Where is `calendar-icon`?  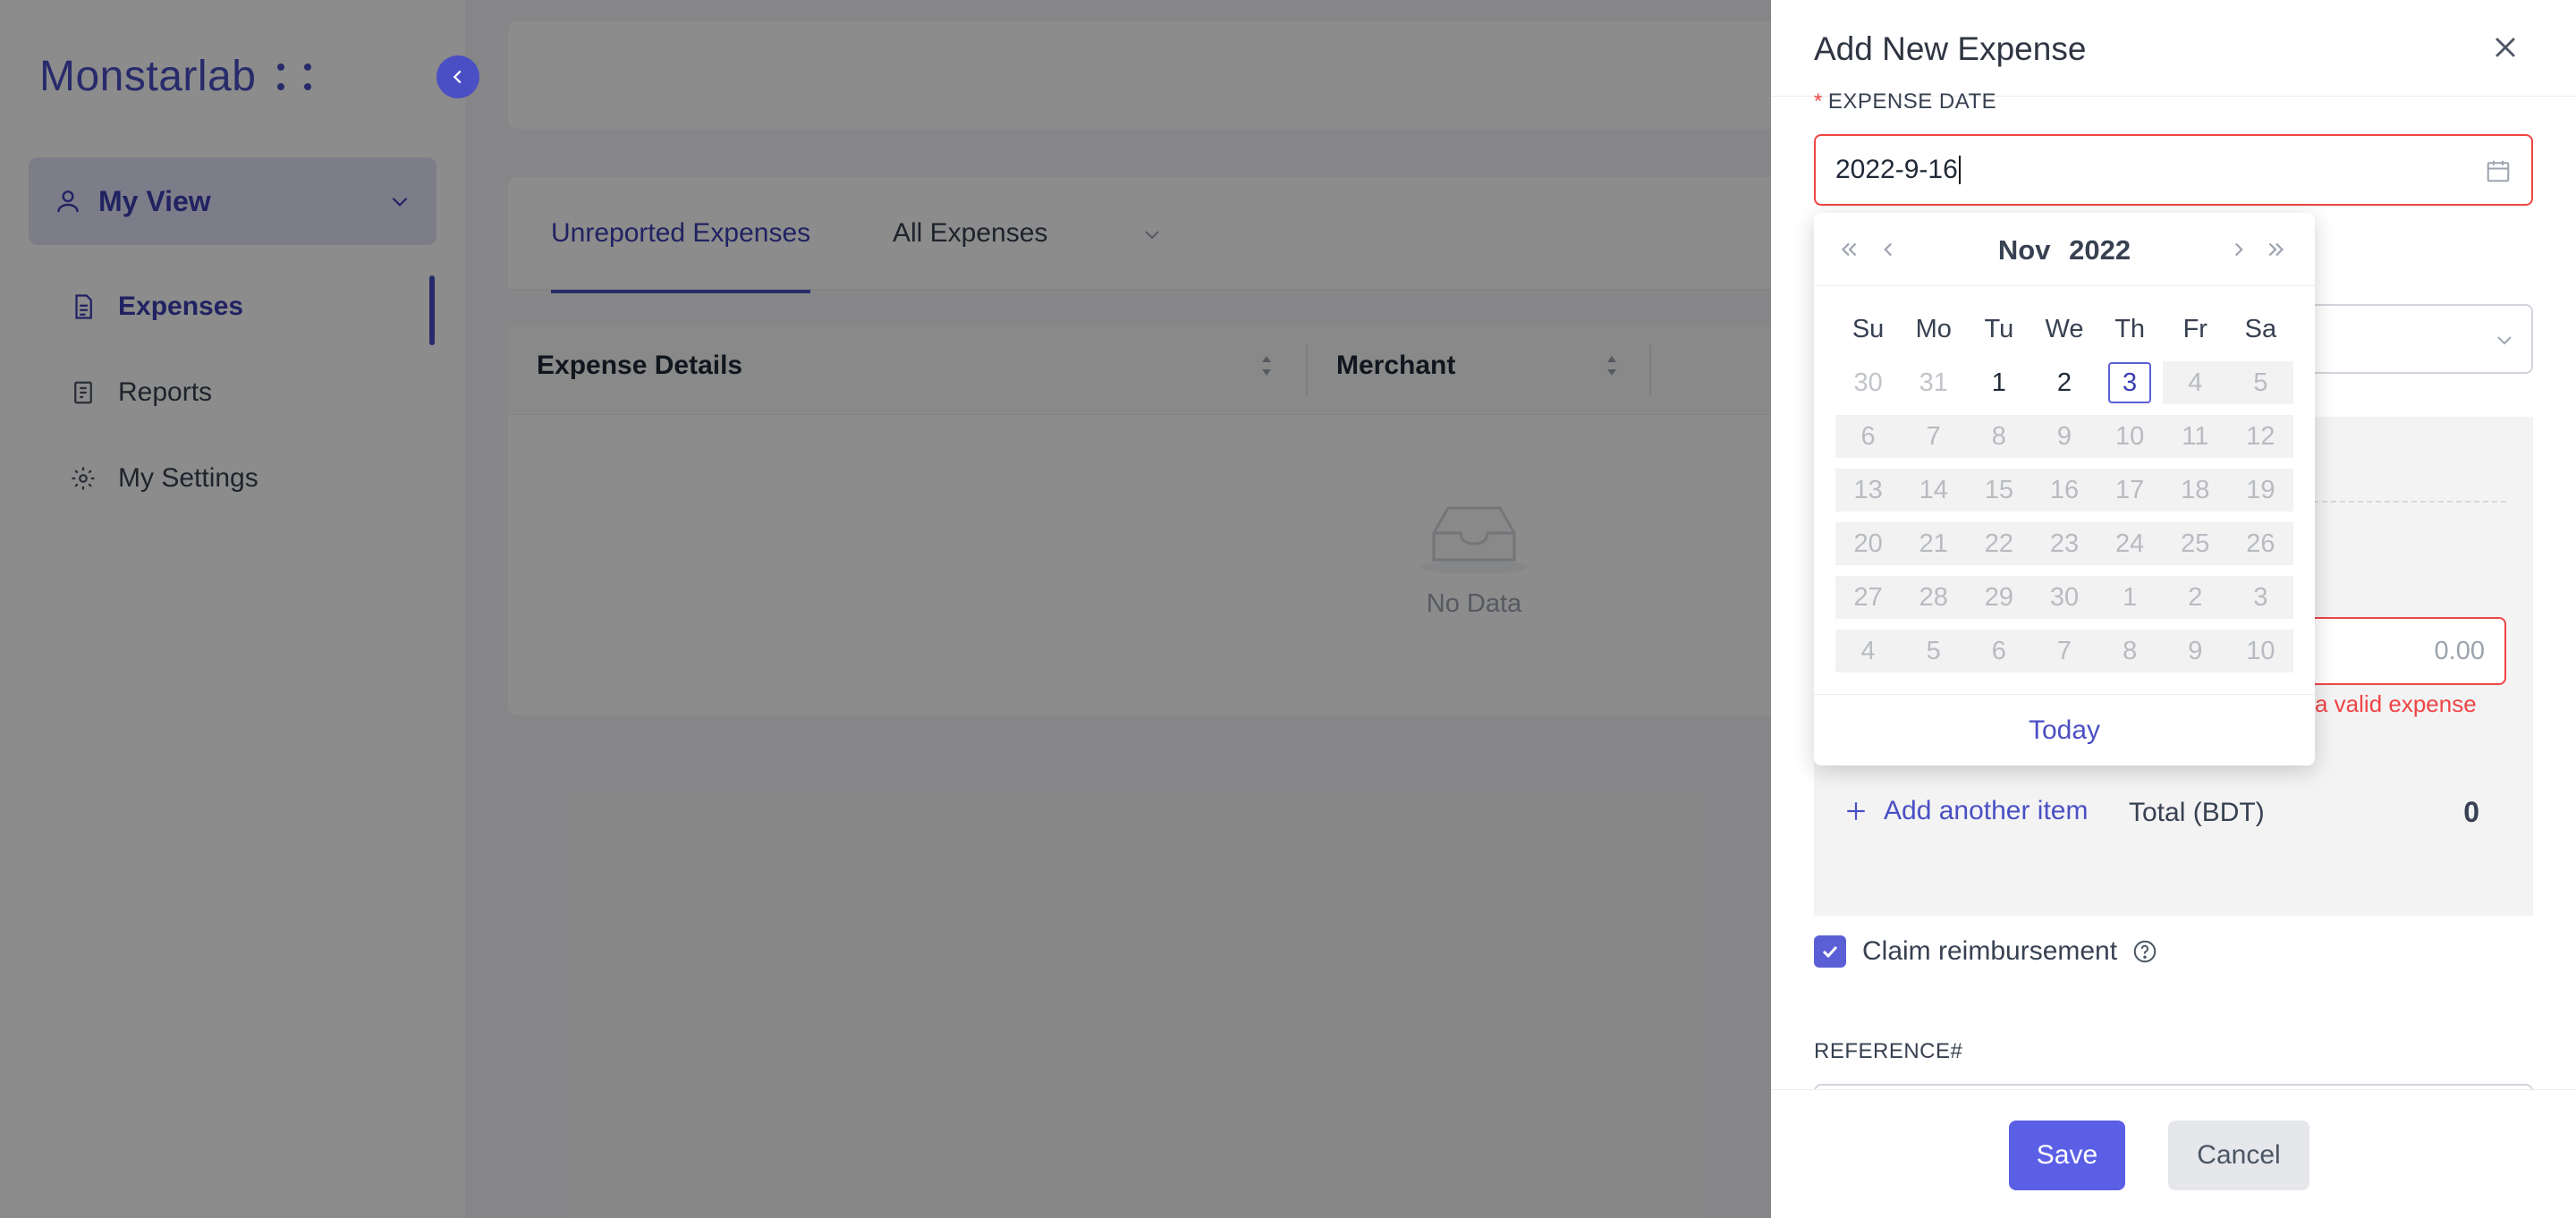 calendar-icon is located at coordinates (2498, 170).